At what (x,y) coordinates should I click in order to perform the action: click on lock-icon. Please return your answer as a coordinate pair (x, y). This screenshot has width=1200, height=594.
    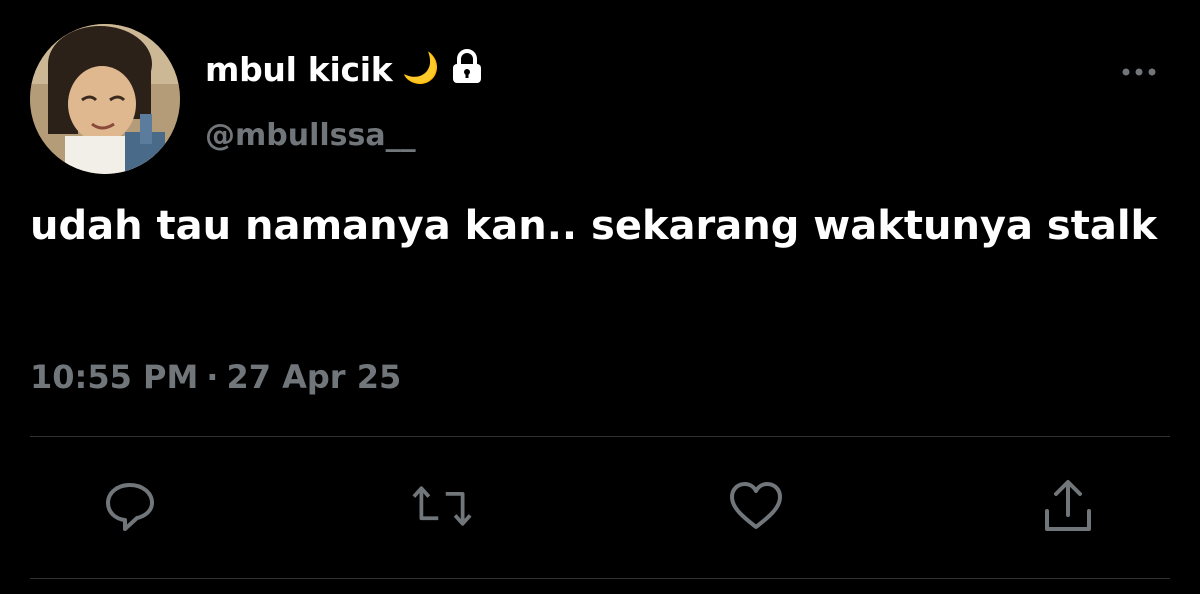
    Looking at the image, I should click on (467, 69).